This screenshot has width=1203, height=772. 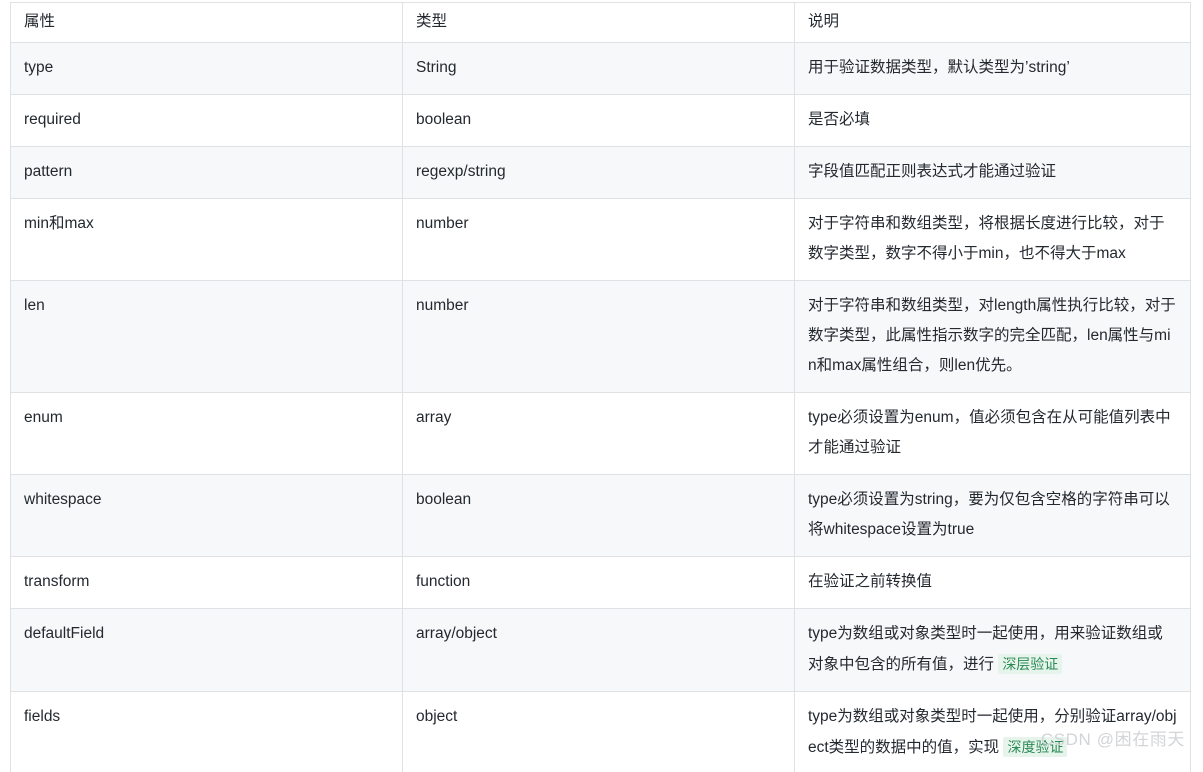 What do you see at coordinates (992, 68) in the screenshot?
I see `cell-description: 用于验证数据类型，默认类型为’string’` at bounding box center [992, 68].